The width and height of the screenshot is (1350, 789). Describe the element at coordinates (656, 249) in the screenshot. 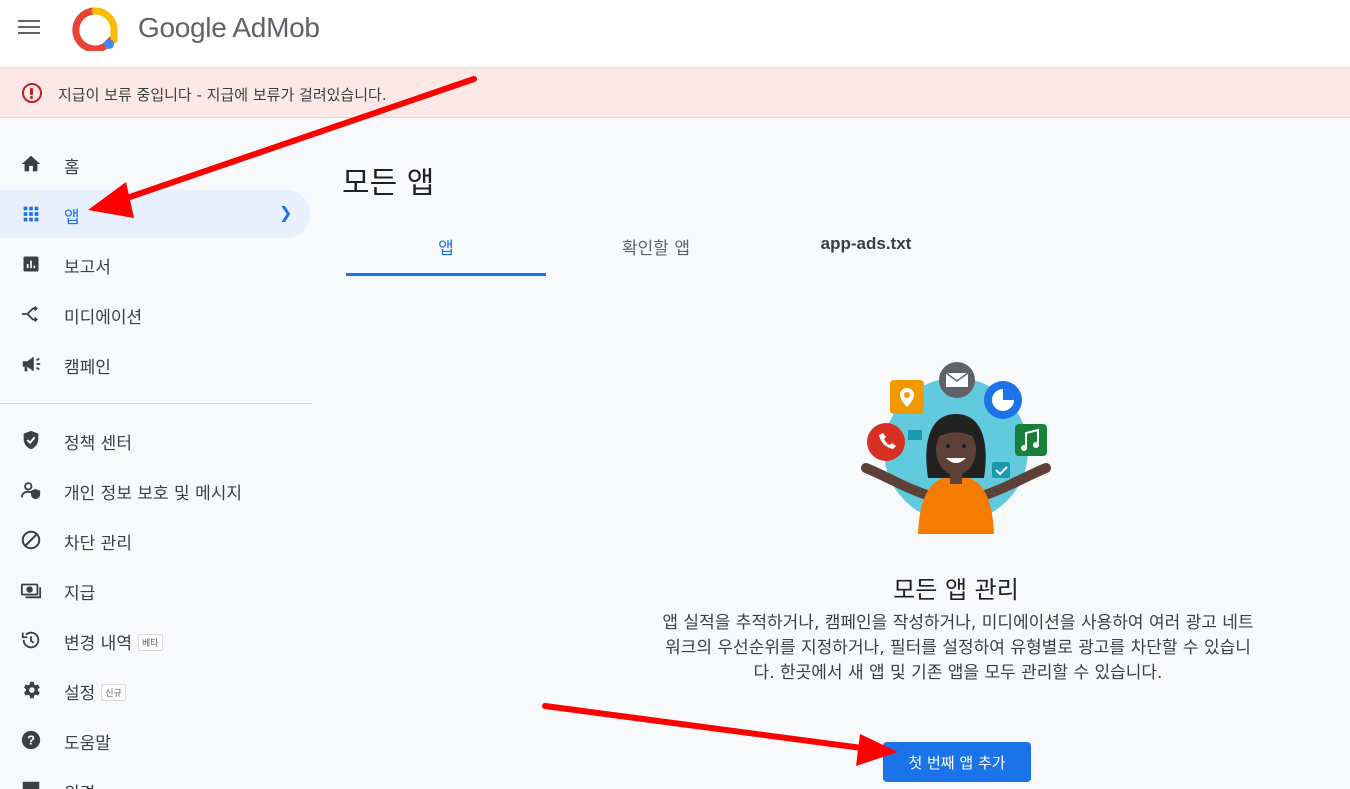

I see `tab-label: 확인할 앱` at that location.